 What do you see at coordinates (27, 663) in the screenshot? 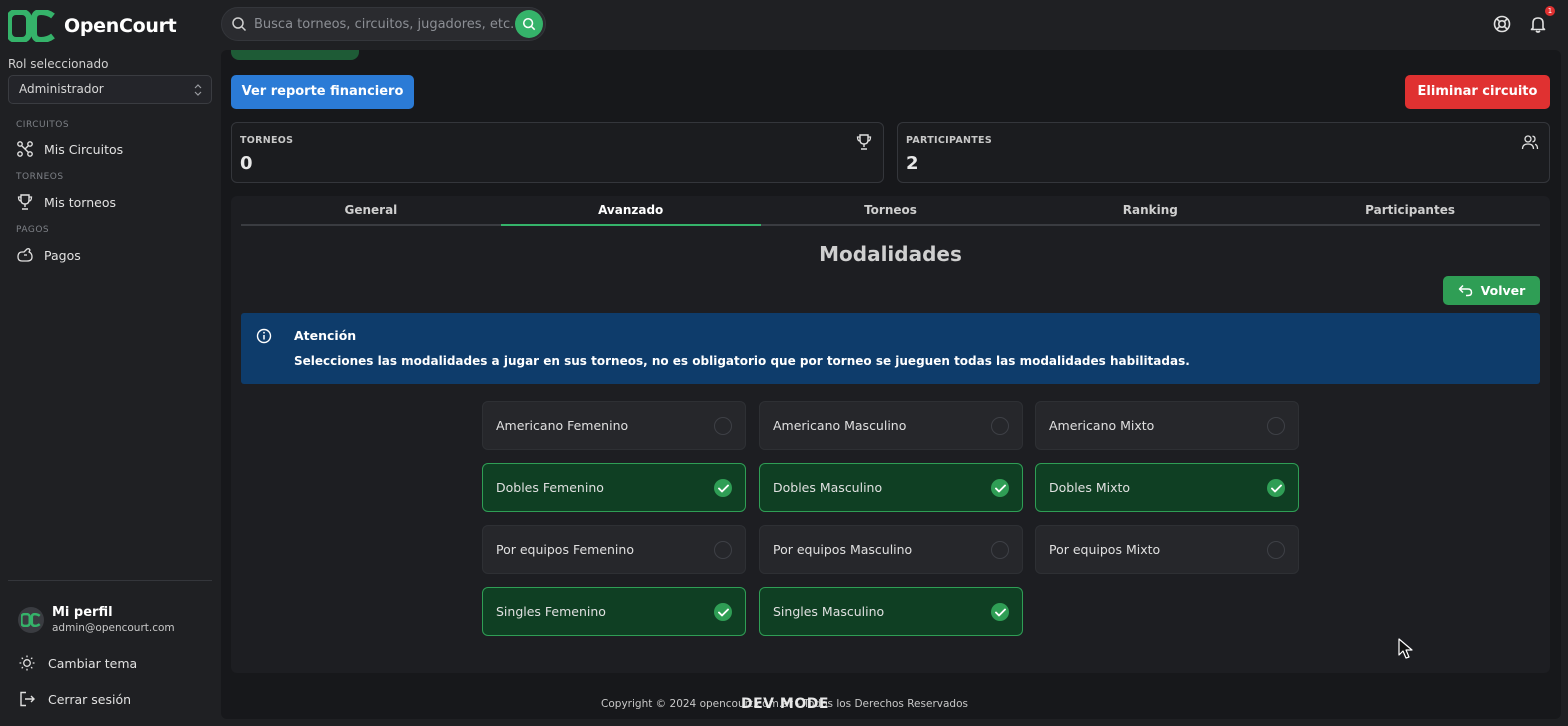
I see `sun-icon` at bounding box center [27, 663].